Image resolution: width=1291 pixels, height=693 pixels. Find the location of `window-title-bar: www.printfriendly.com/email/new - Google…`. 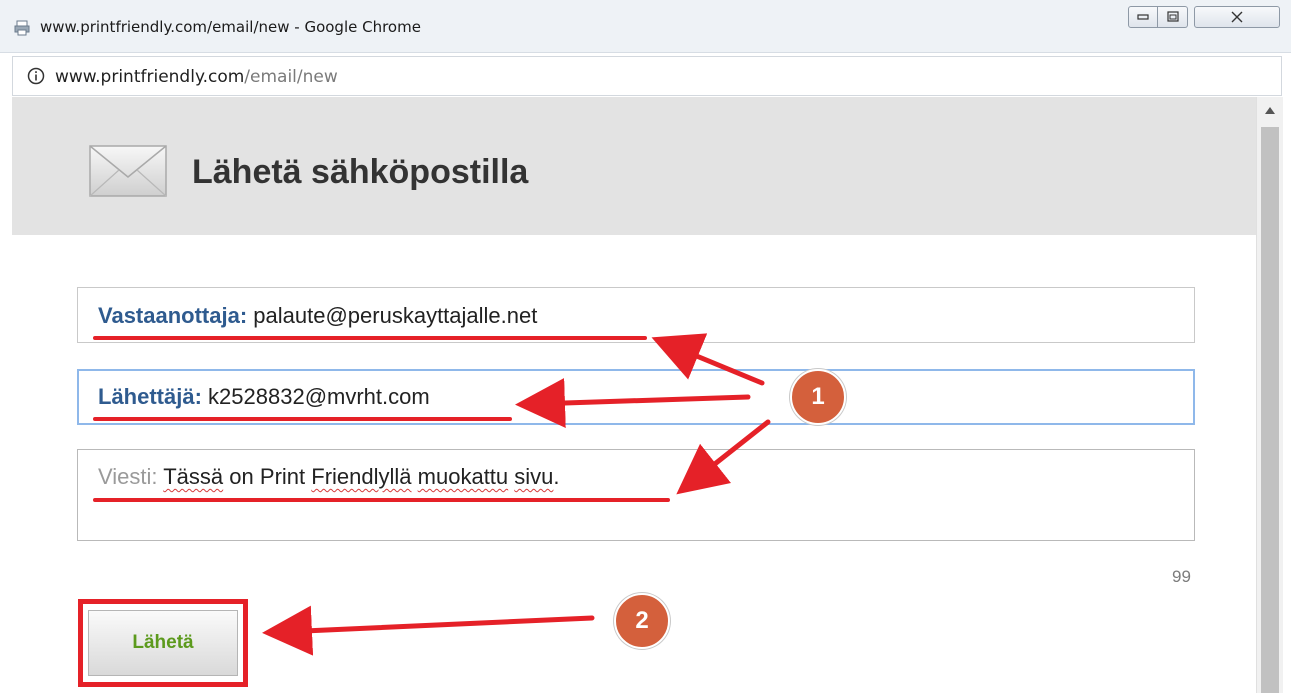

window-title-bar: www.printfriendly.com/email/new - Google… is located at coordinates (645, 26).